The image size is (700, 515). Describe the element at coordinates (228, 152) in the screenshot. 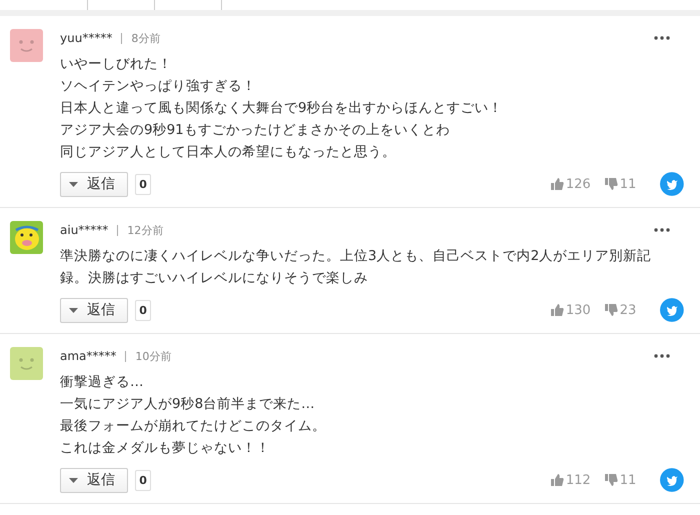

I see `comment-text: 同じアジア人として日本人の希望にもなったと思う。` at that location.